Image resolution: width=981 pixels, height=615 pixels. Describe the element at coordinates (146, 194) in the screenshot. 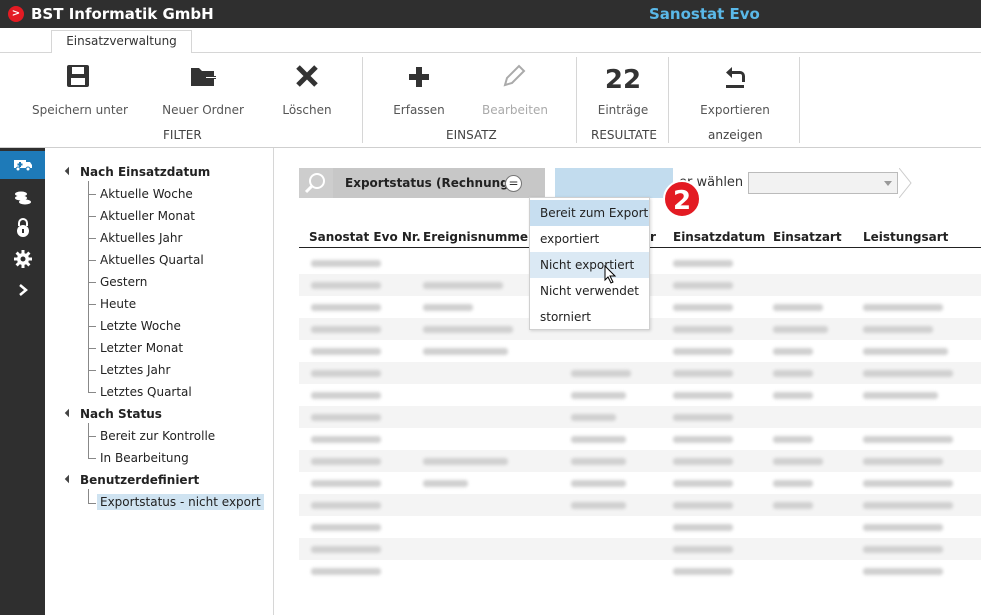

I see `tree-item-current-week: Aktuelle Woche` at that location.